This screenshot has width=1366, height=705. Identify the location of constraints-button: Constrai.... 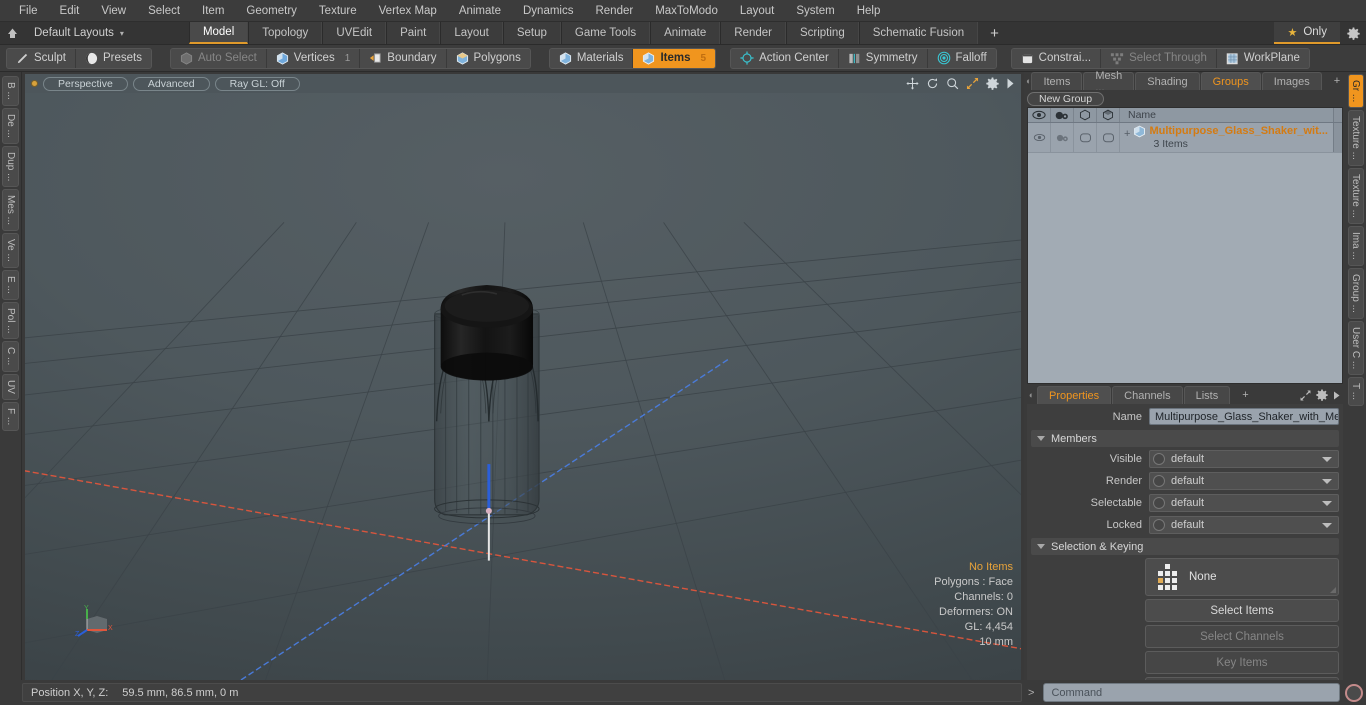
(1056, 58).